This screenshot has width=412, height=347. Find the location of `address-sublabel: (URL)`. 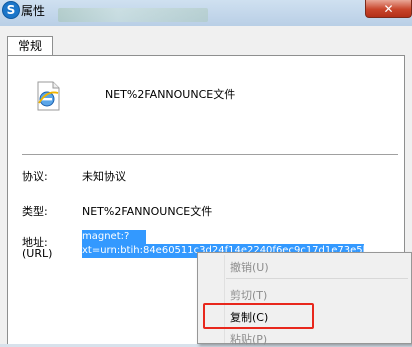

address-sublabel: (URL) is located at coordinates (37, 253).